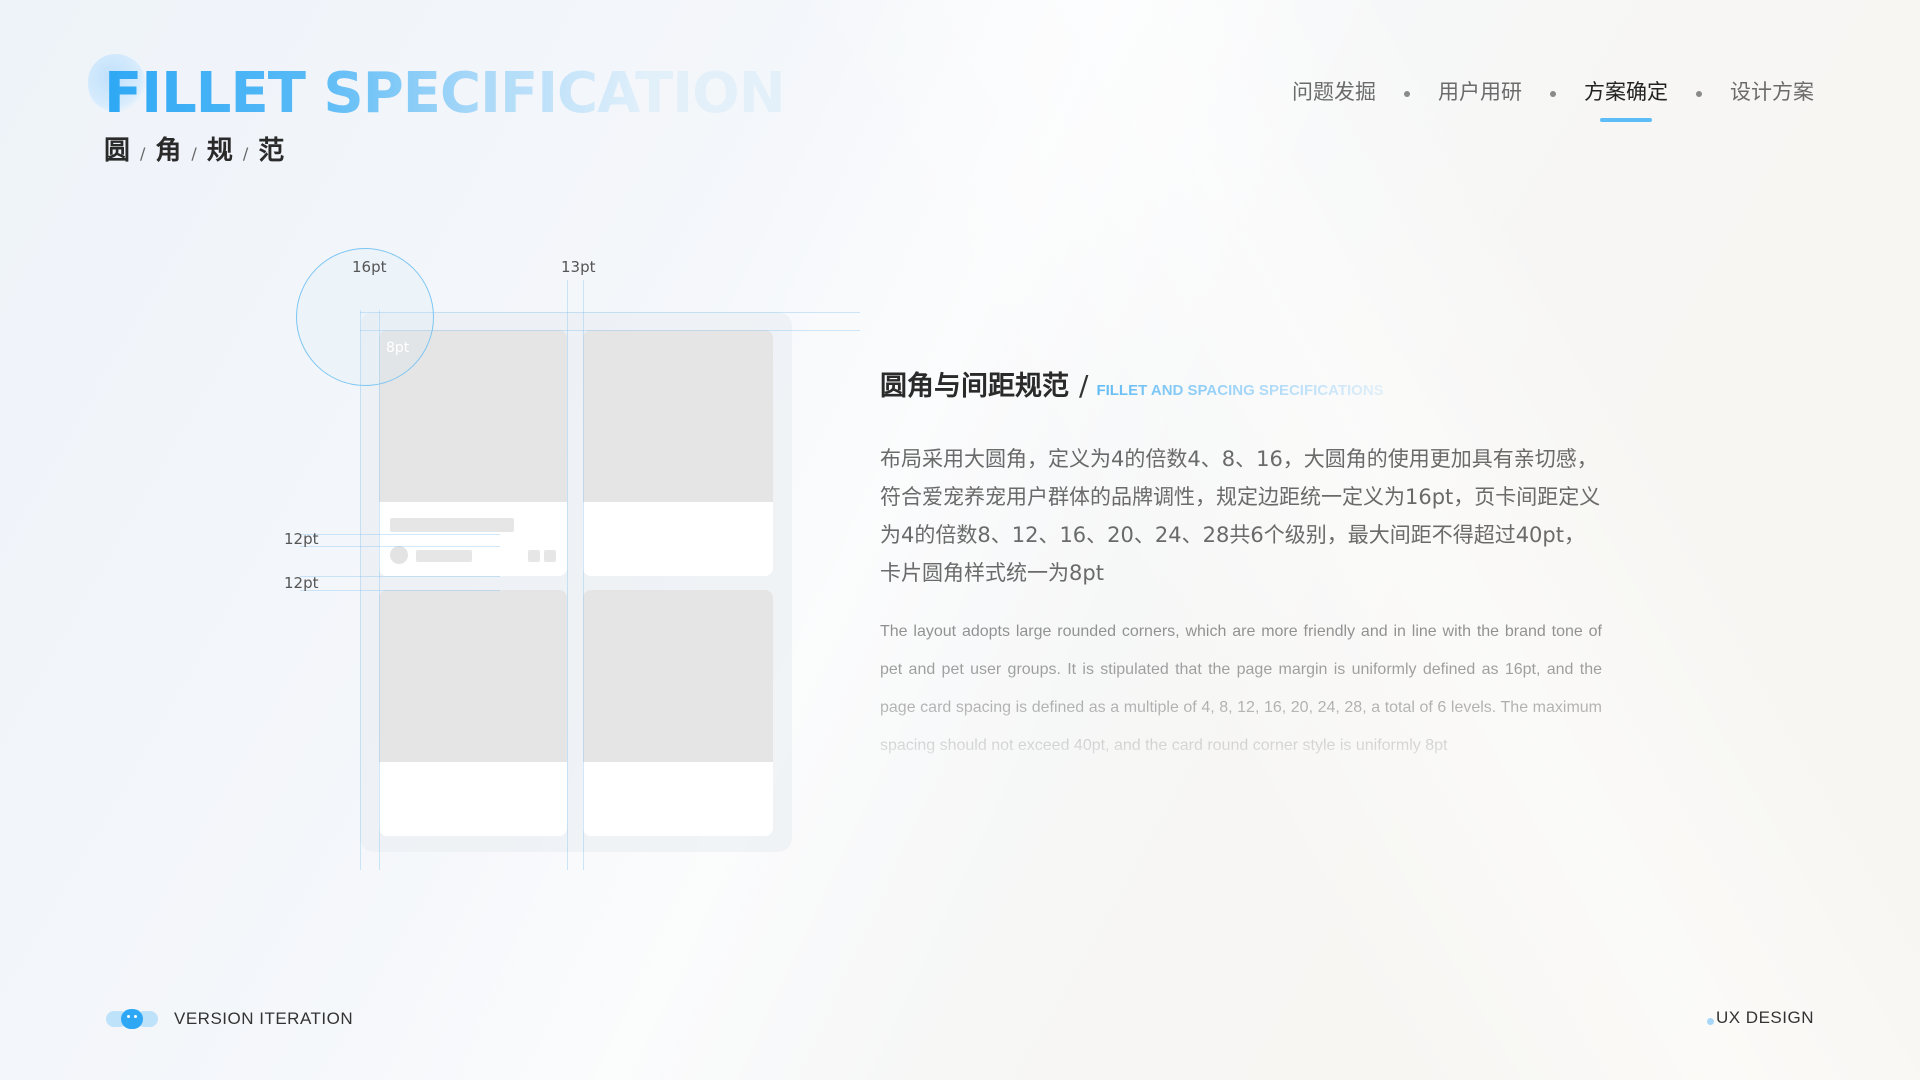 The width and height of the screenshot is (1920, 1080). What do you see at coordinates (219, 151) in the screenshot?
I see `title-zh-char: 规` at bounding box center [219, 151].